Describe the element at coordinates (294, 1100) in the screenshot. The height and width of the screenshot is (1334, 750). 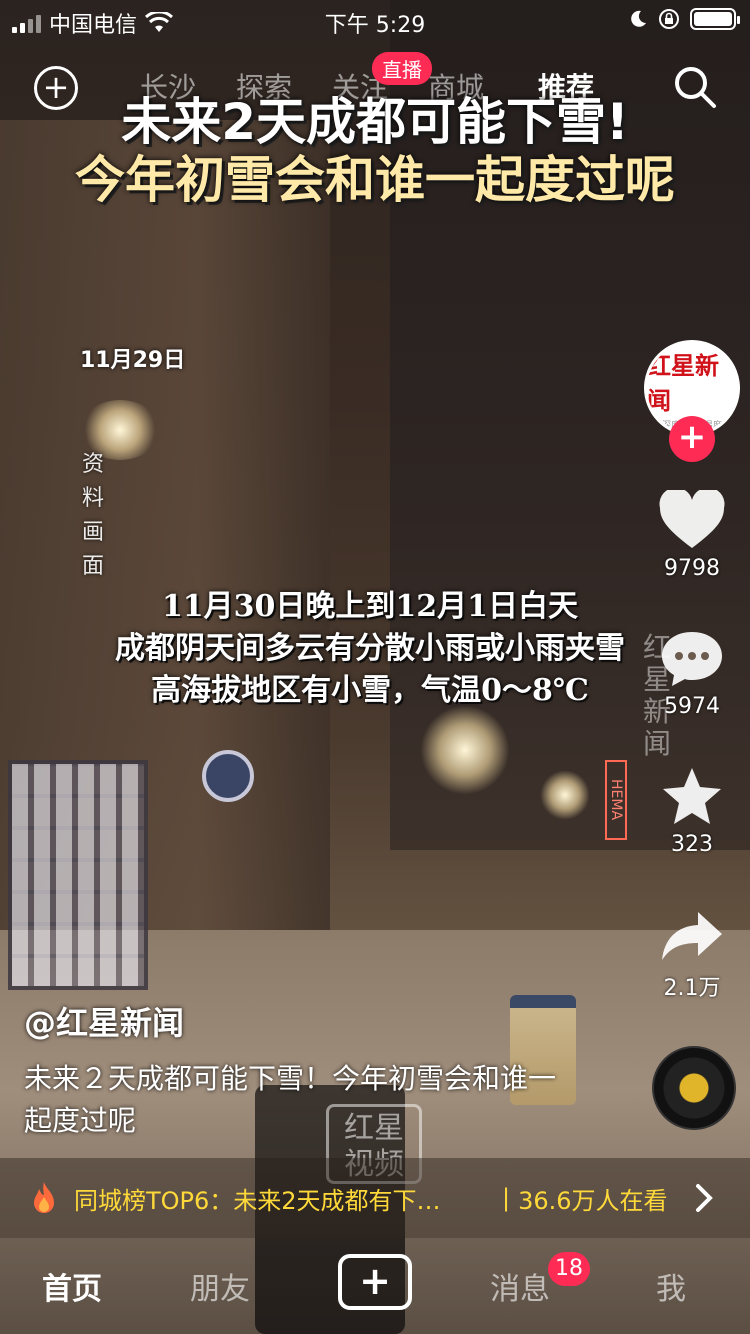
I see `post-description: 未来２天成都可能下雪！今年初雪会和谁一起度过呢` at that location.